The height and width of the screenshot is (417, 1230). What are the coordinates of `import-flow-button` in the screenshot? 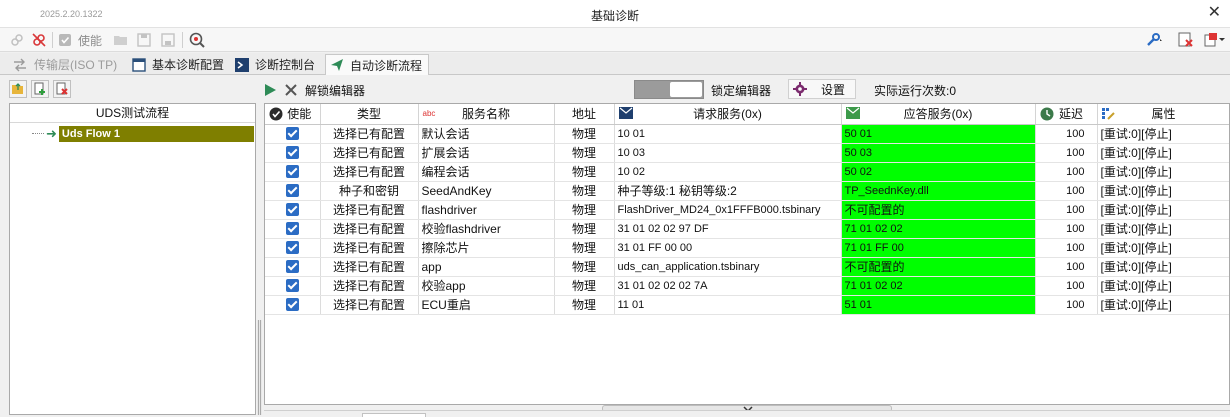 It's located at (18, 89).